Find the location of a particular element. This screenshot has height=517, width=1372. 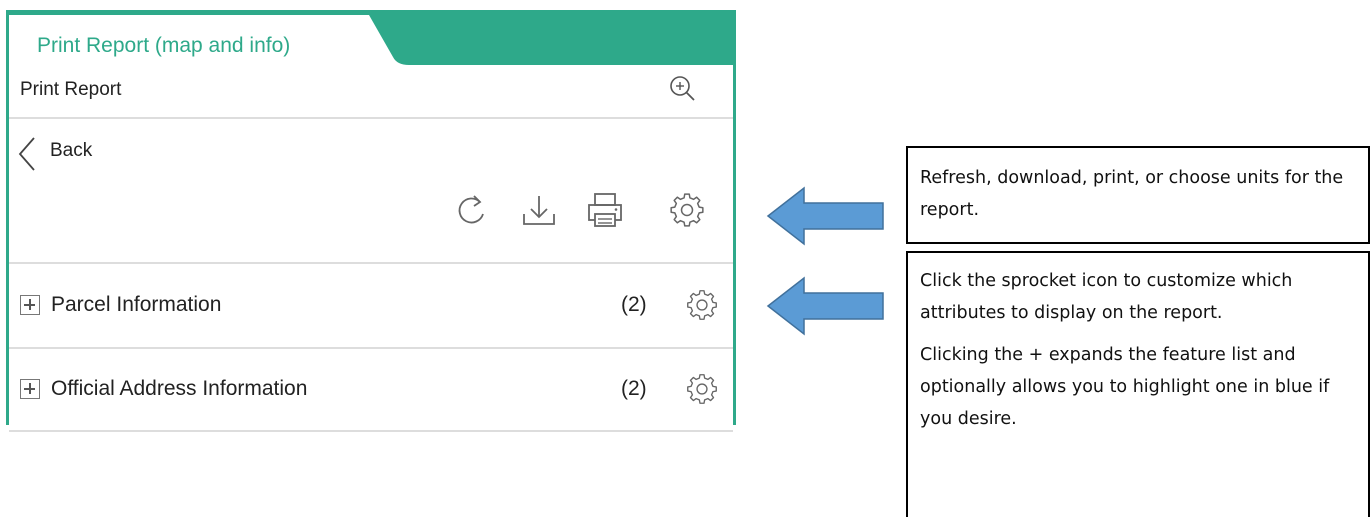

list-item-official-address-information: Official Address Information (2) is located at coordinates (371, 390).